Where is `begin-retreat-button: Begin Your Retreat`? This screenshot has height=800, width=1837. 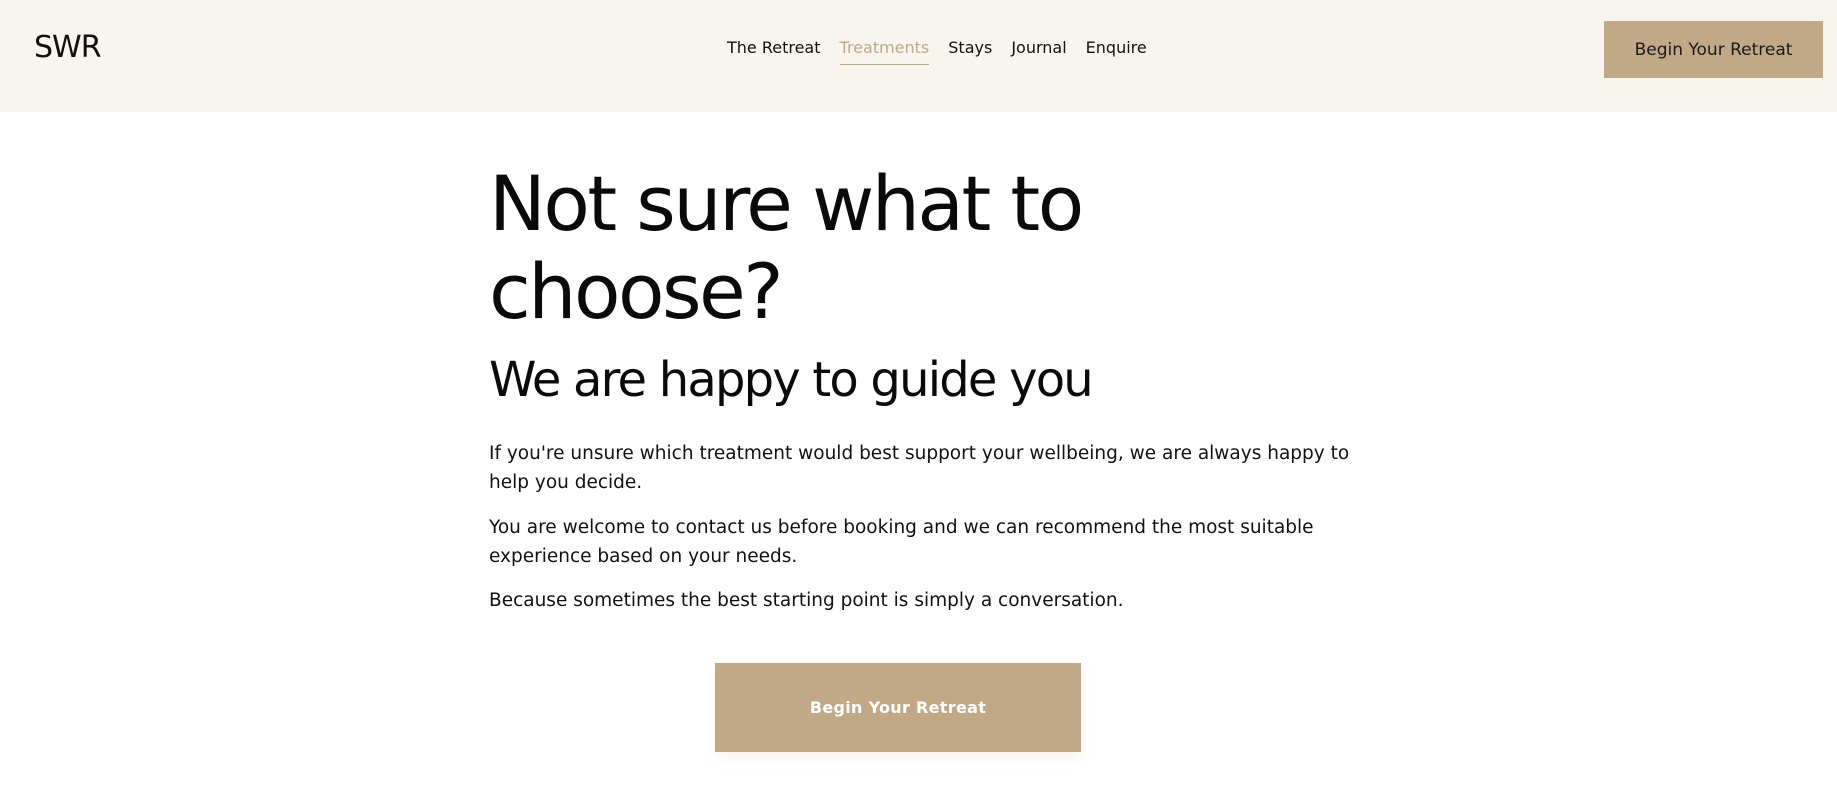
begin-retreat-button: Begin Your Retreat is located at coordinates (898, 707).